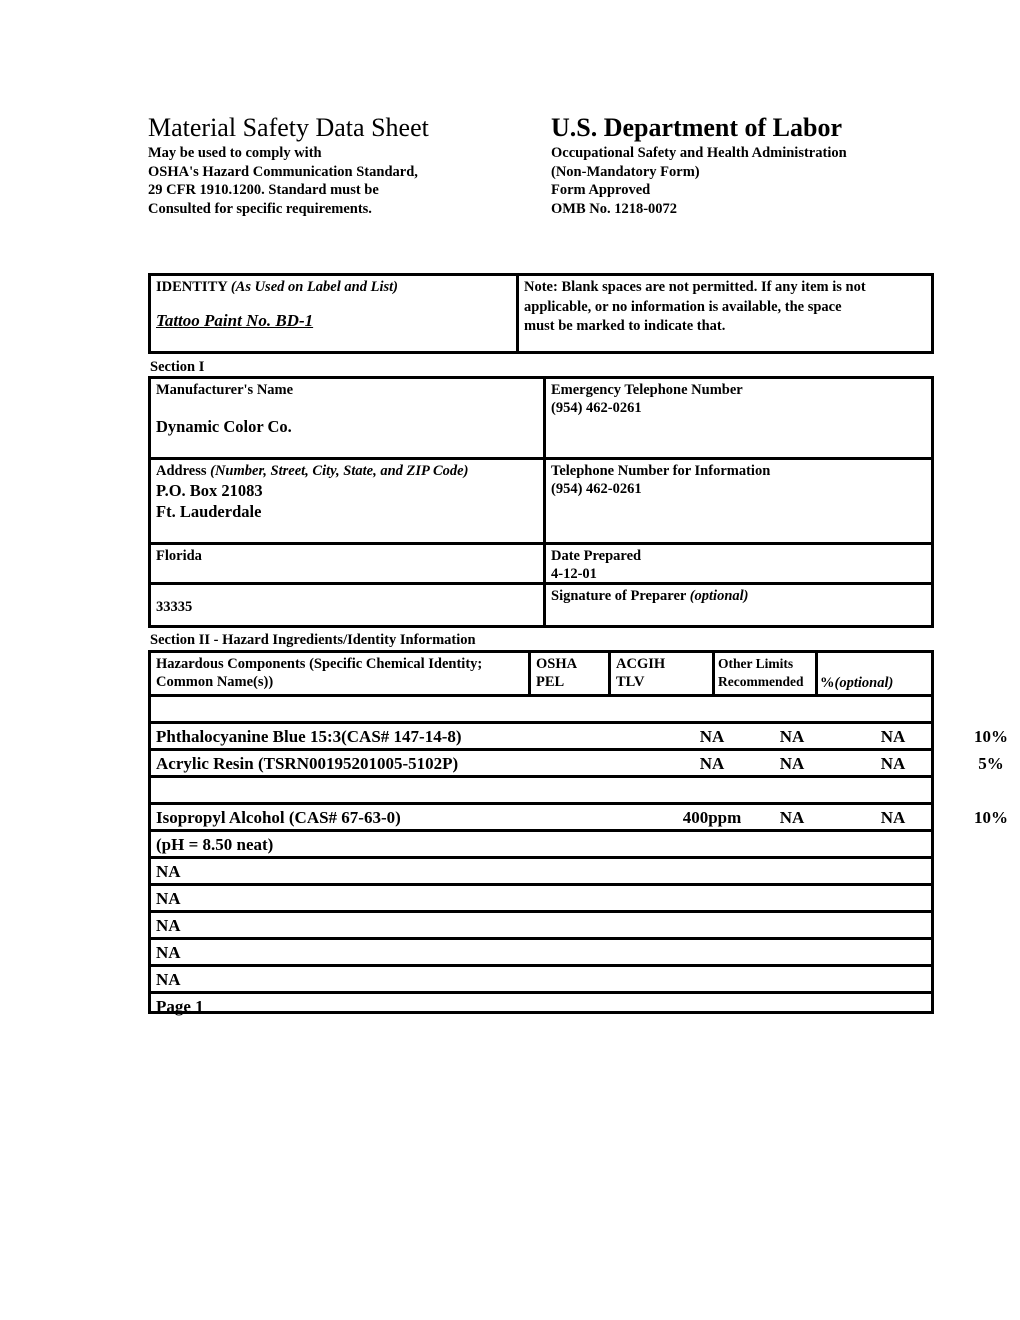 This screenshot has width=1020, height=1320. Describe the element at coordinates (215, 844) in the screenshot. I see `ingredient-name: (pH = 8.50 neat)` at that location.